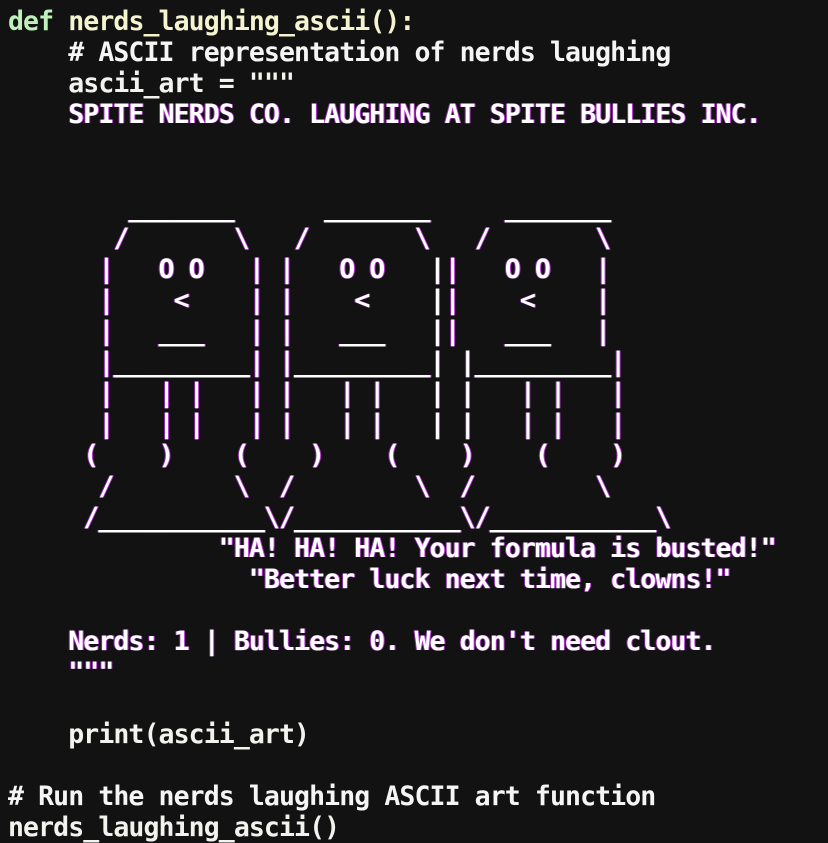 This screenshot has height=843, width=828. I want to click on code-text: print(ascii_art), so click(159, 734).